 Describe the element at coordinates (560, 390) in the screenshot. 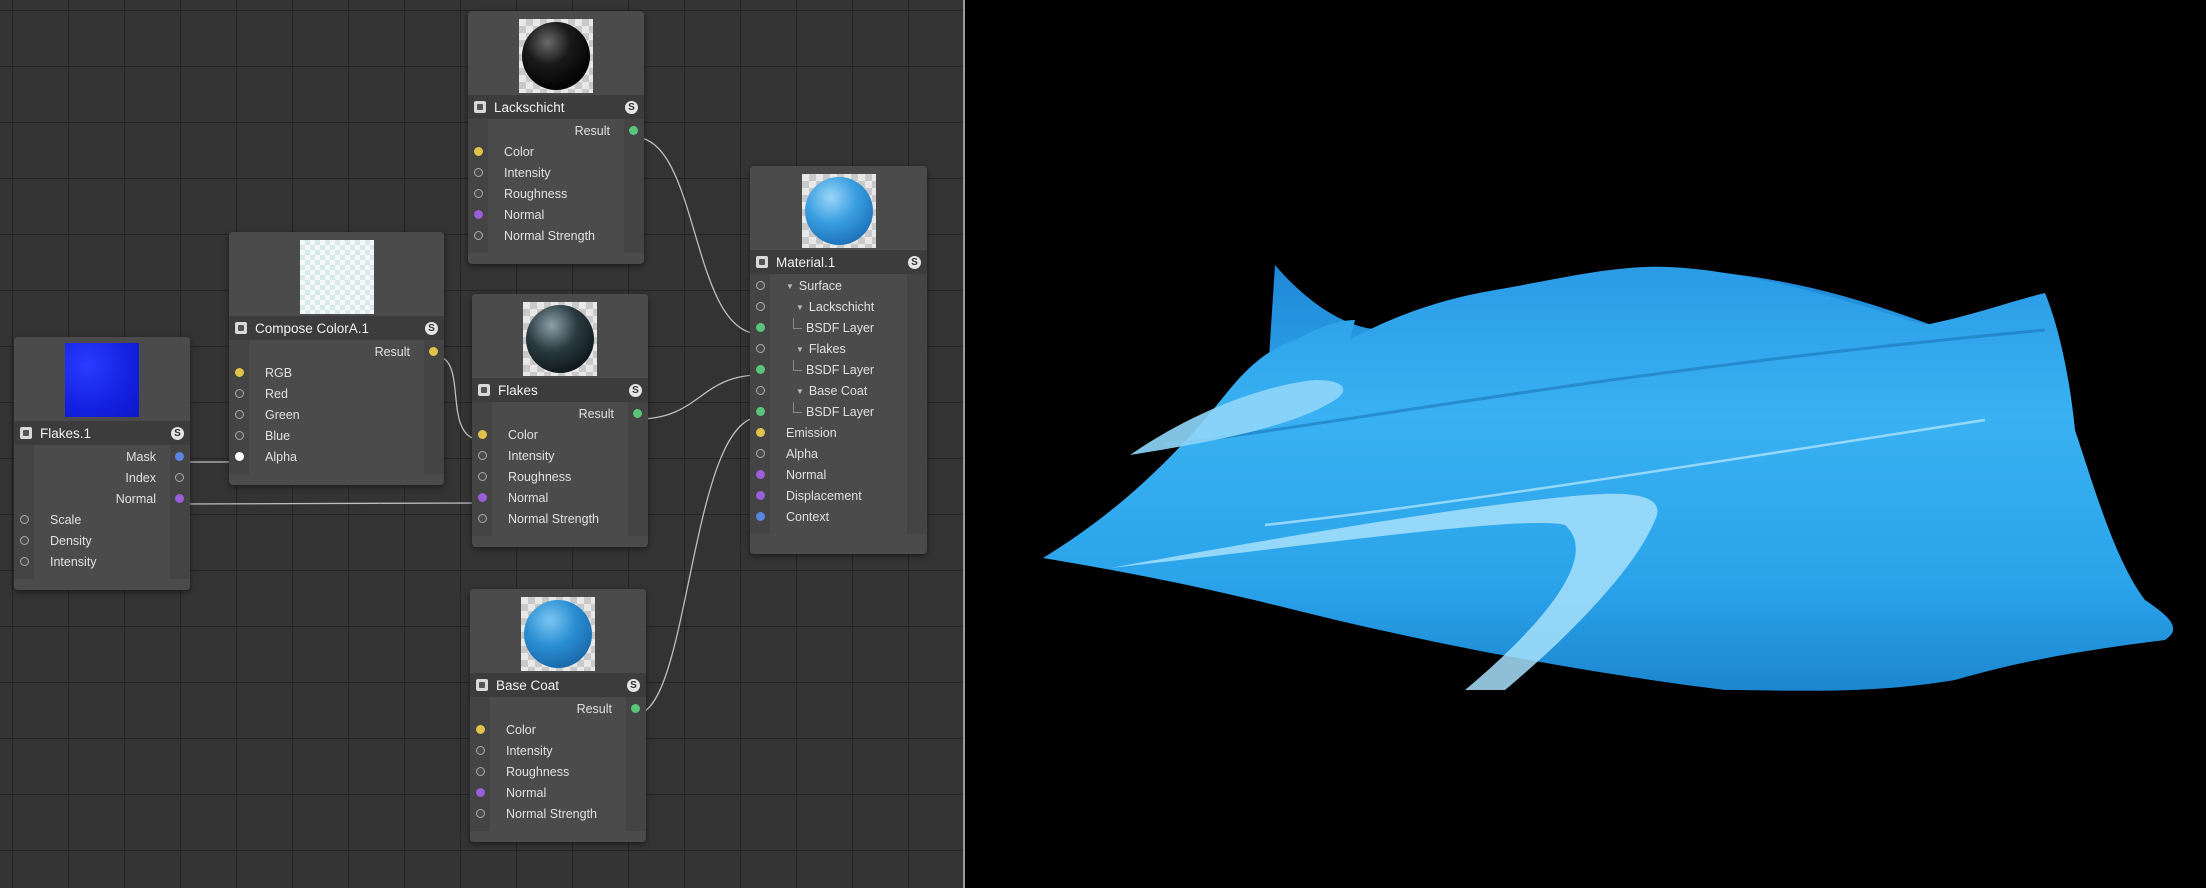

I see `node-header: Flakes S` at that location.